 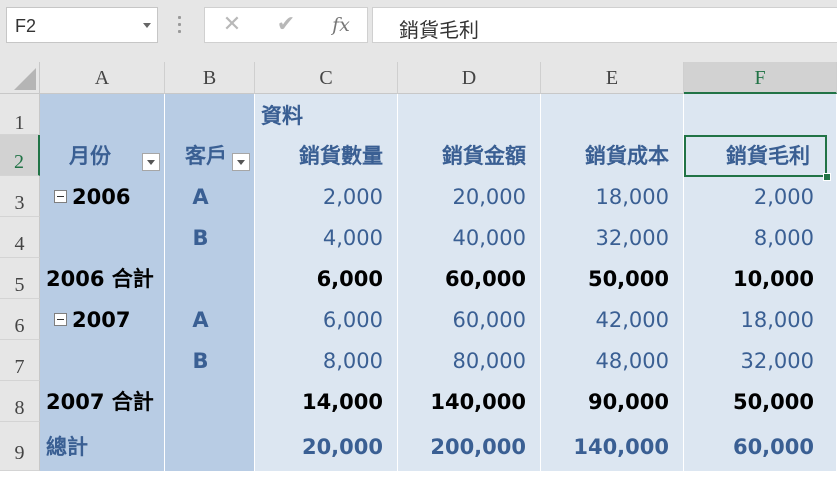 I want to click on value-sales-amount-text: 60,000, so click(x=485, y=279).